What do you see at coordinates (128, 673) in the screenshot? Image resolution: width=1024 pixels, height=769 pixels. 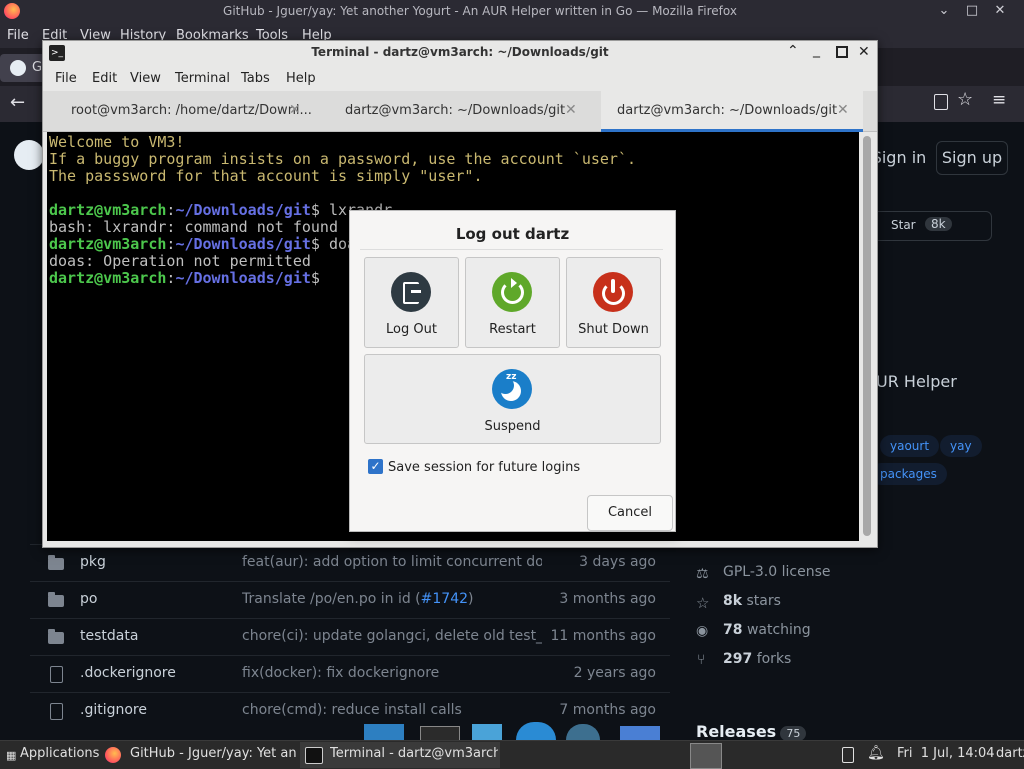 I see `file-name: .dockerignore` at bounding box center [128, 673].